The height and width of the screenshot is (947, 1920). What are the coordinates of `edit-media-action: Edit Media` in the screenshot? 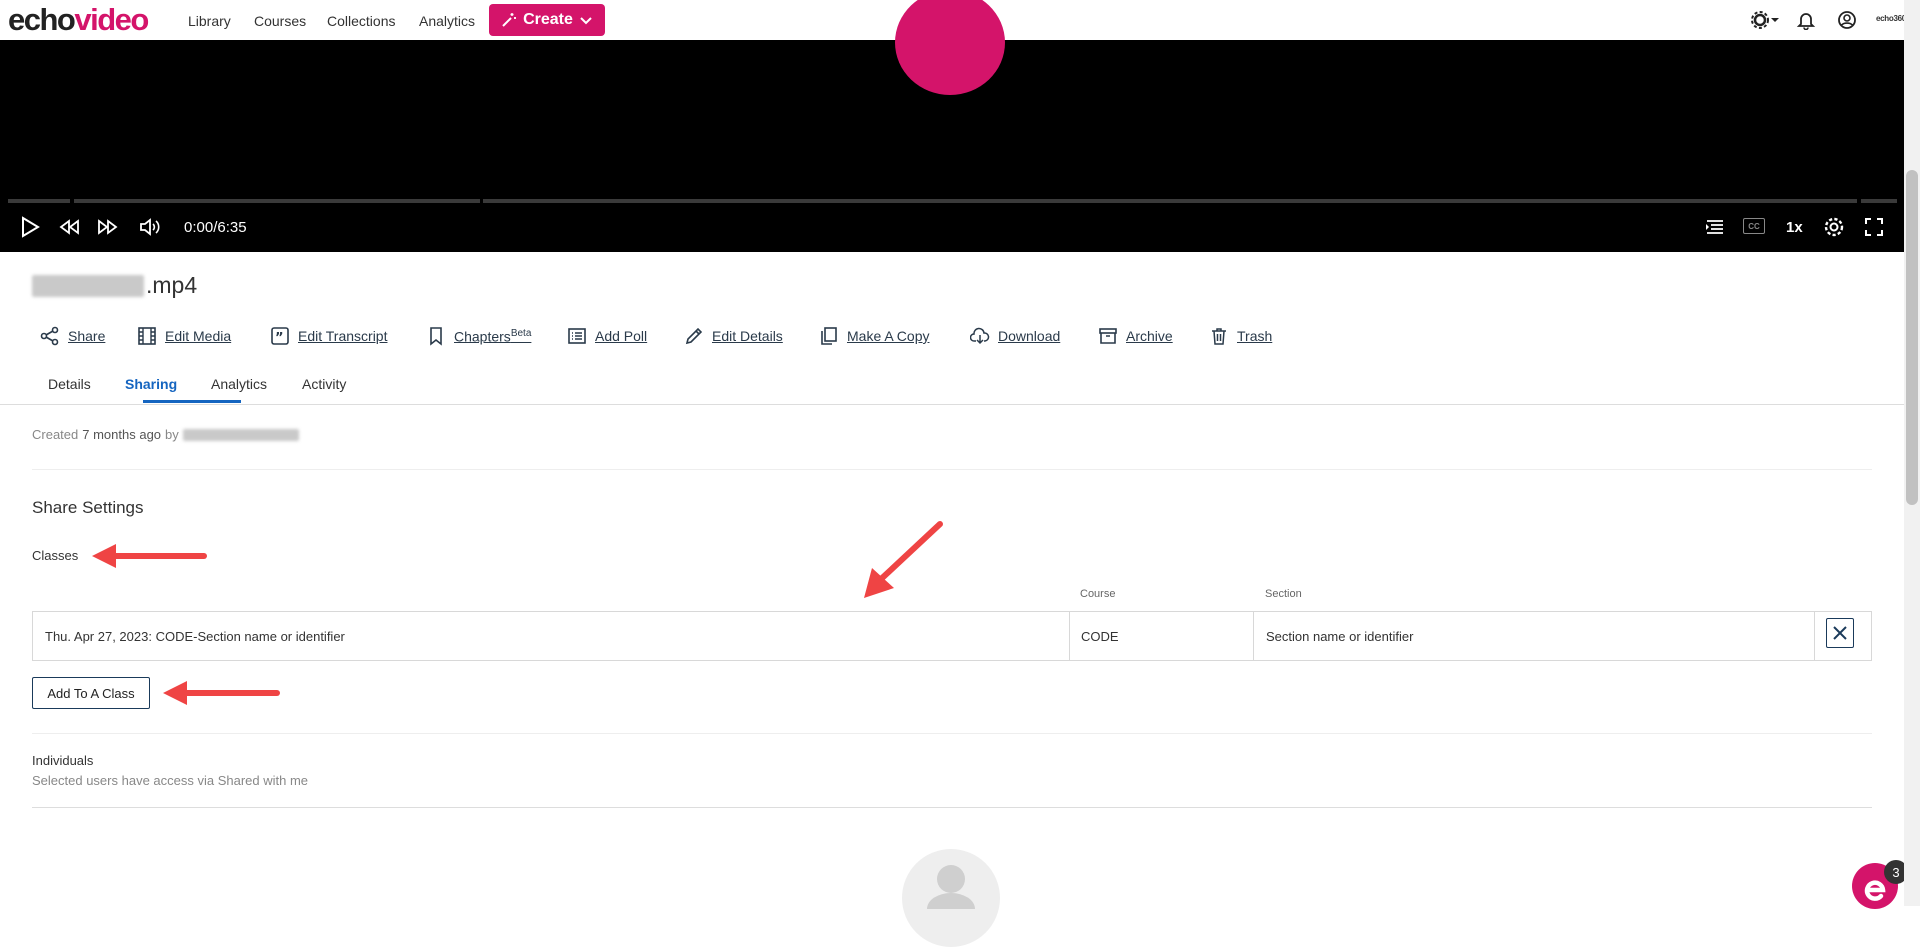 It's located at (184, 336).